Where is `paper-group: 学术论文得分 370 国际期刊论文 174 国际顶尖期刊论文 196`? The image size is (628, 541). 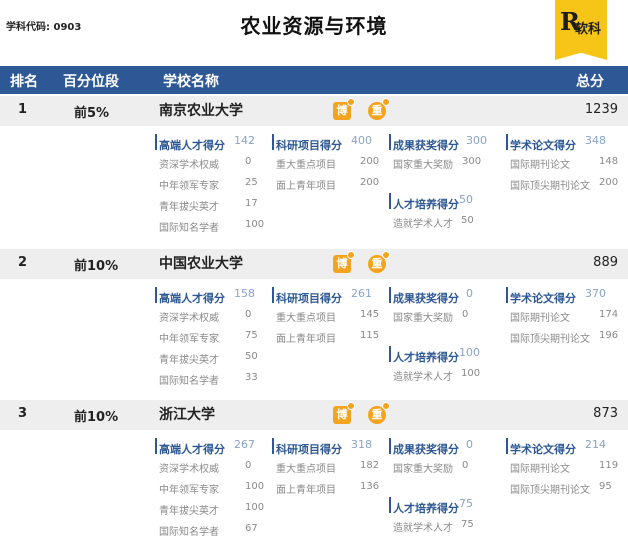 paper-group: 学术论文得分 370 国际期刊论文 174 国际顶尖期刊论文 196 is located at coordinates (562, 317).